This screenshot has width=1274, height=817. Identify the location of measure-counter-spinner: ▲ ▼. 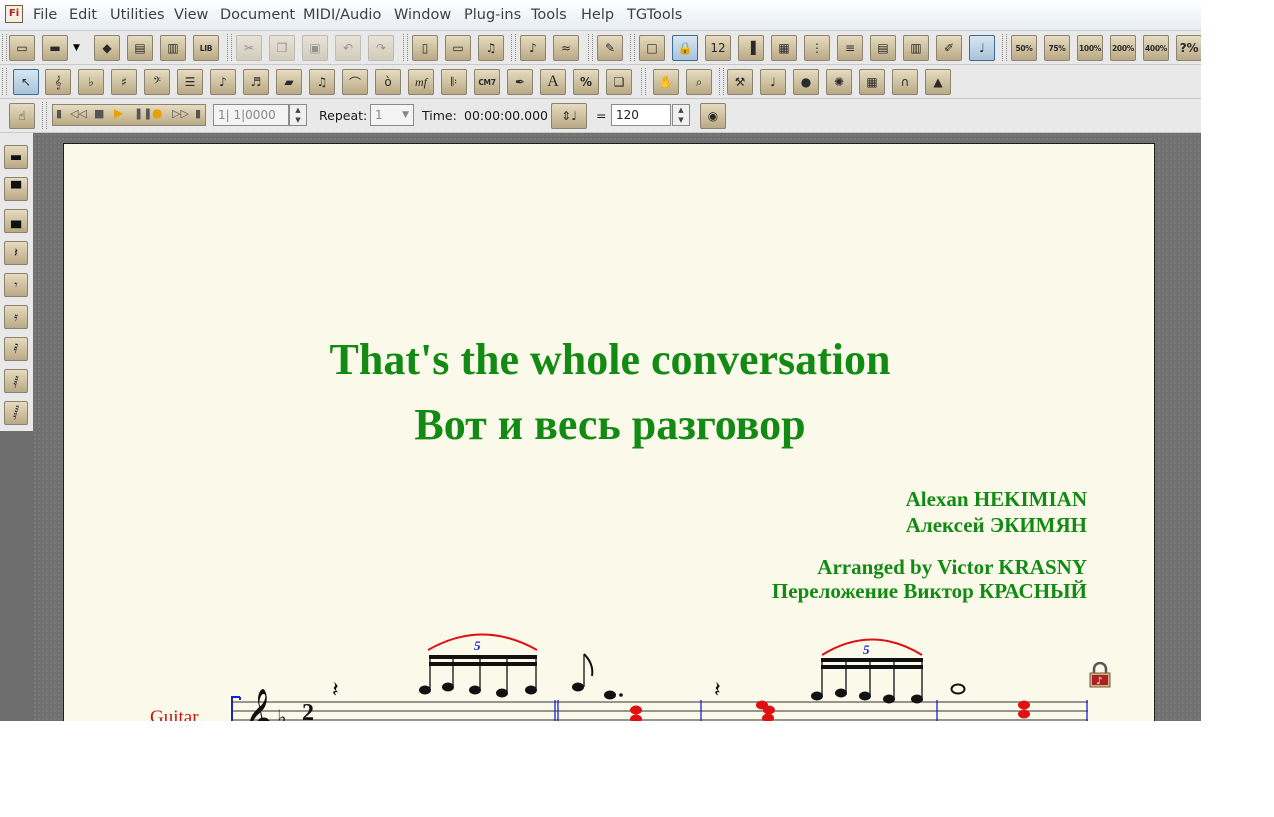
(298, 115).